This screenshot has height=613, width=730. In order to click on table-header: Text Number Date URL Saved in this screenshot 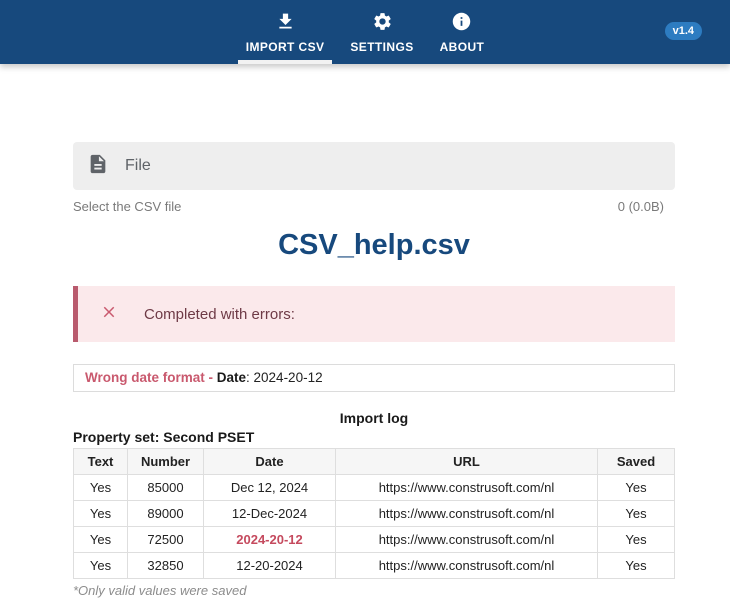, I will do `click(374, 461)`.